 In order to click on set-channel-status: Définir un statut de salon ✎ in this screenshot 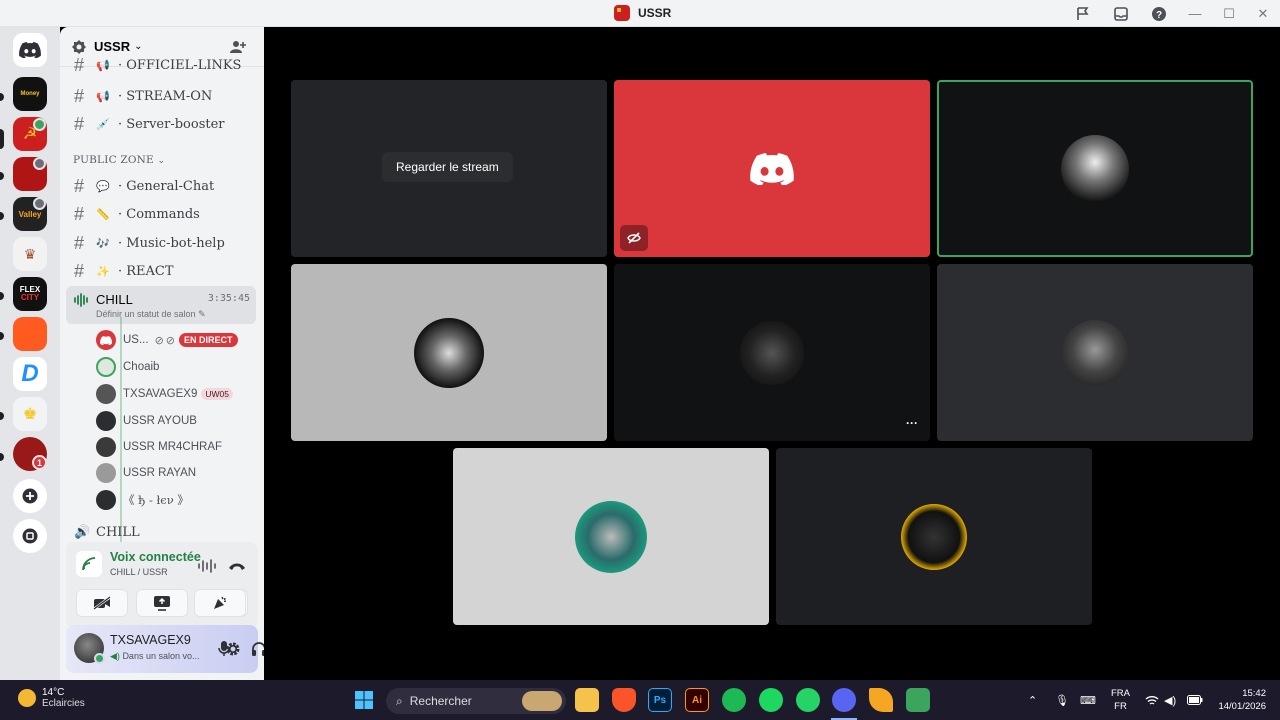, I will do `click(151, 314)`.